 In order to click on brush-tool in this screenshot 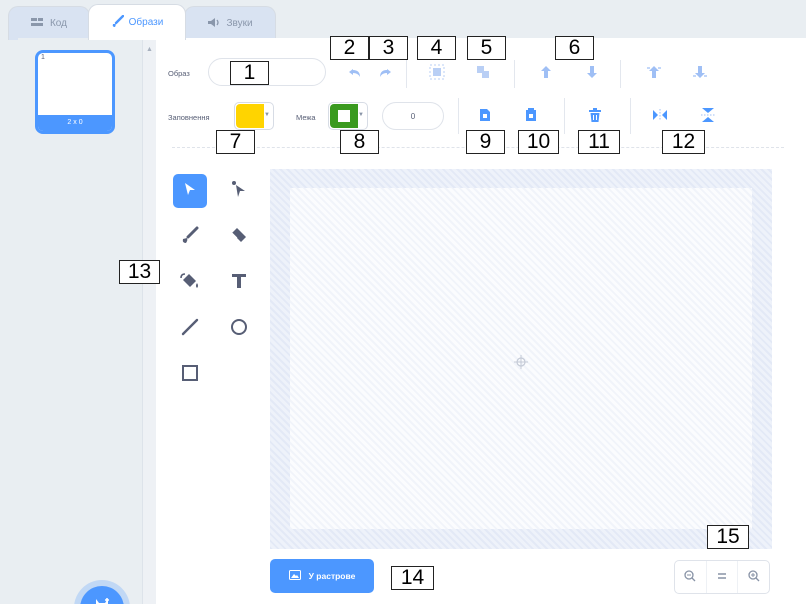, I will do `click(190, 237)`.